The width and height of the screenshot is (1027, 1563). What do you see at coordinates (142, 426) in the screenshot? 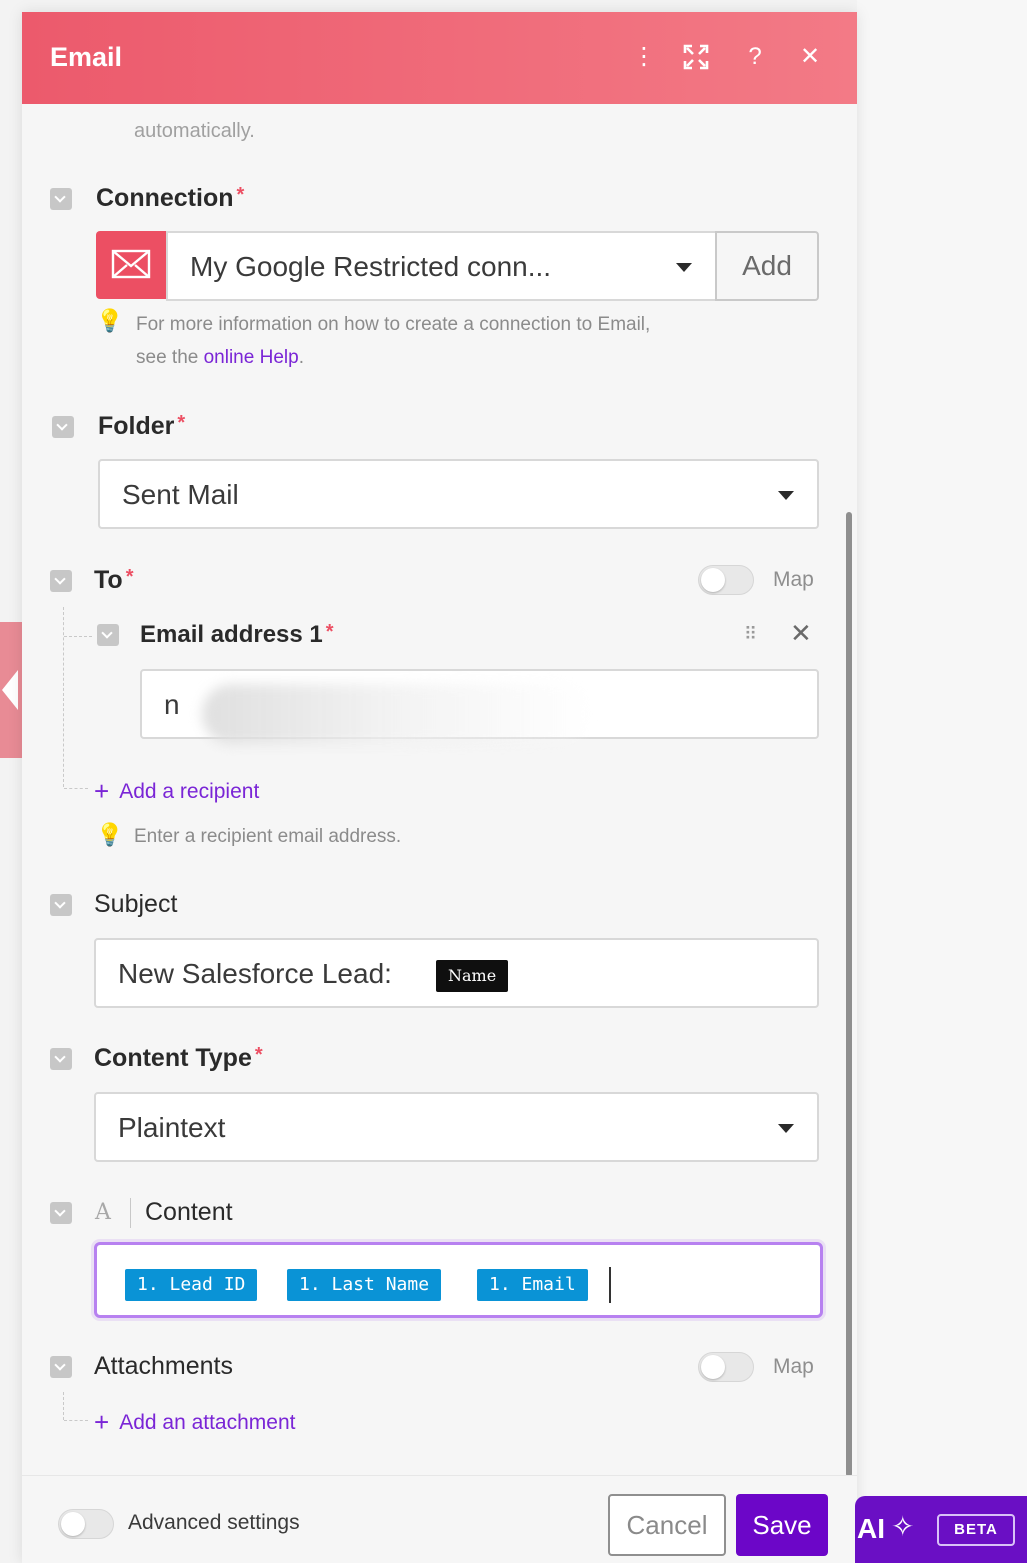
I see `folder-label: Folder *` at bounding box center [142, 426].